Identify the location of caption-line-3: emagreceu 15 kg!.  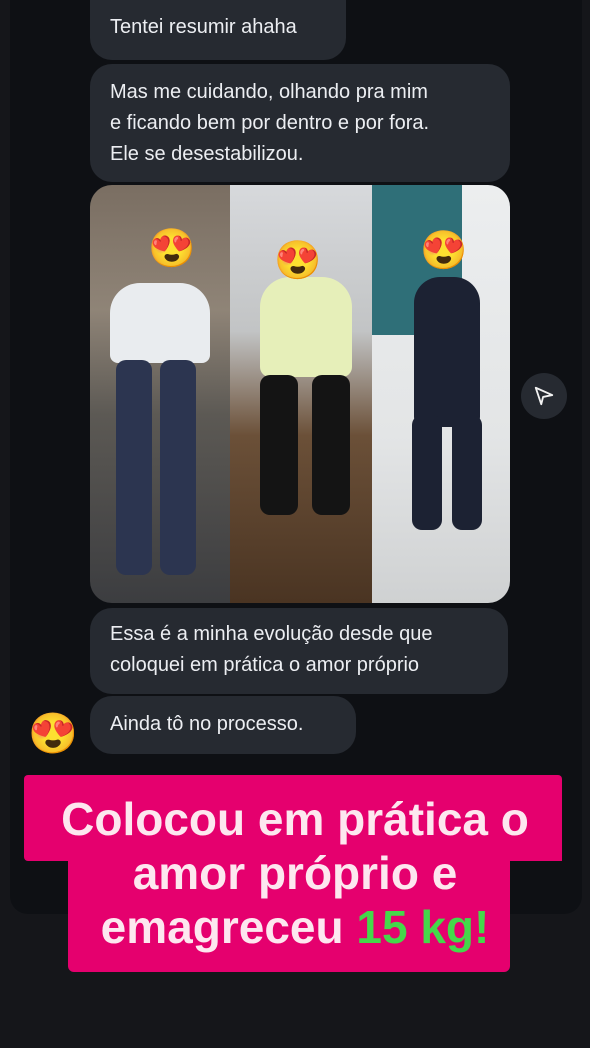
(295, 927).